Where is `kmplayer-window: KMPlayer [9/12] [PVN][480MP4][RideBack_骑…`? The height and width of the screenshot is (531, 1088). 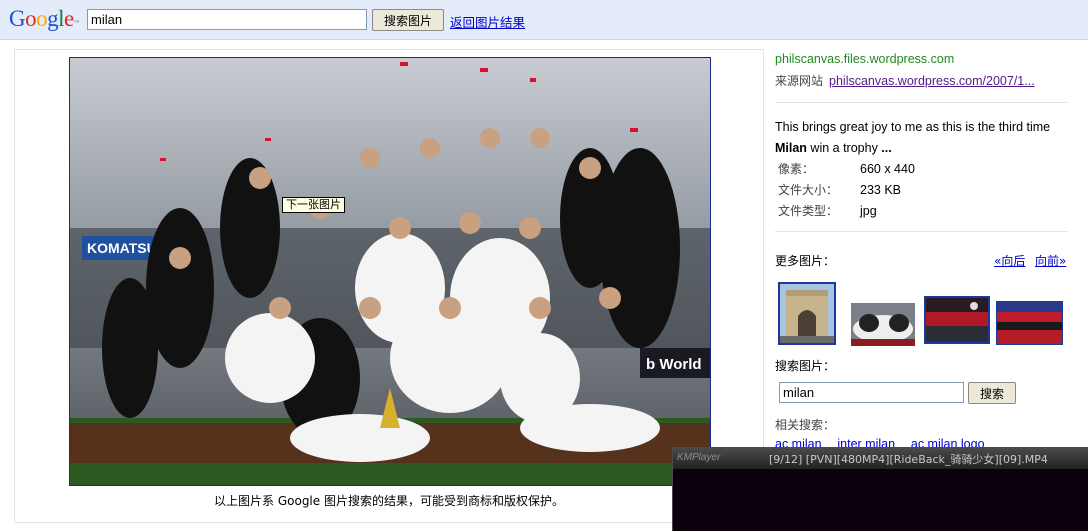 kmplayer-window: KMPlayer [9/12] [PVN][480MP4][RideBack_骑… is located at coordinates (880, 489).